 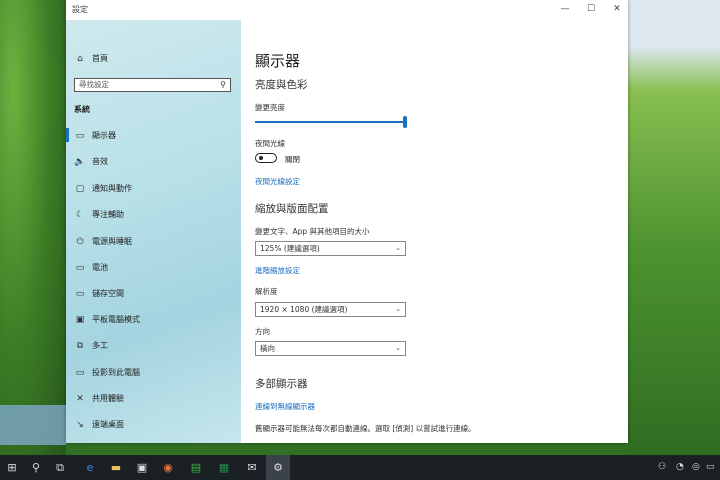 What do you see at coordinates (680, 467) in the screenshot?
I see `wifi-icon: ◔` at bounding box center [680, 467].